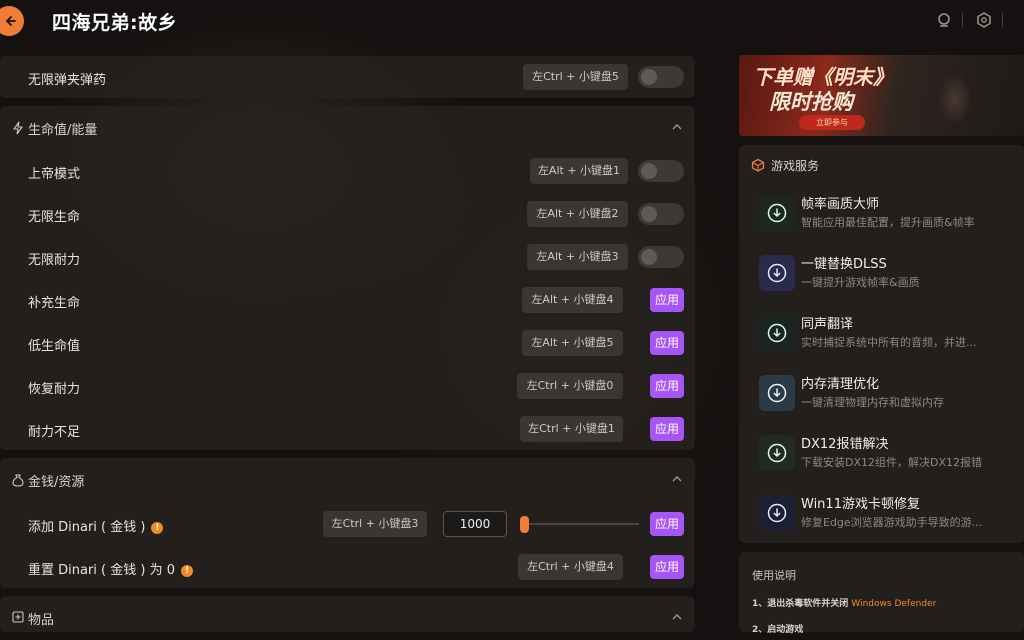 This screenshot has height=640, width=1024. What do you see at coordinates (827, 324) in the screenshot?
I see `service-title: 同声翻译` at bounding box center [827, 324].